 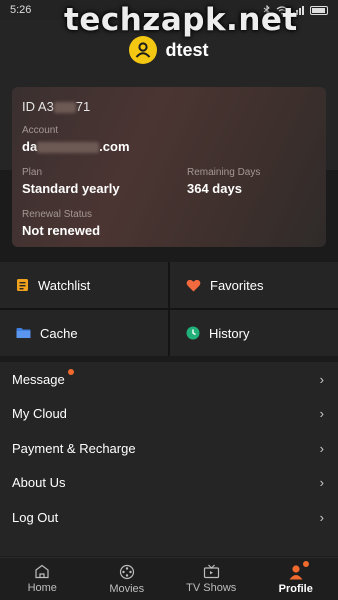 I want to click on account-value: da .com, so click(x=76, y=146).